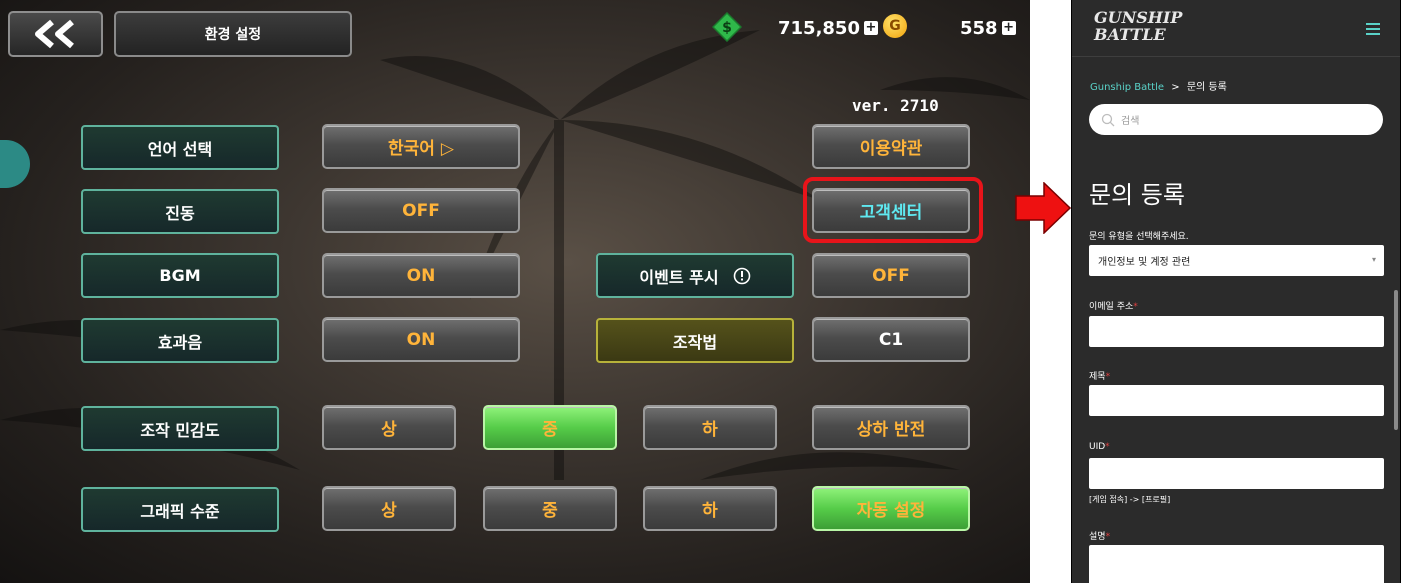 The image size is (1401, 583). What do you see at coordinates (891, 146) in the screenshot?
I see `terms-button: 이용약관` at bounding box center [891, 146].